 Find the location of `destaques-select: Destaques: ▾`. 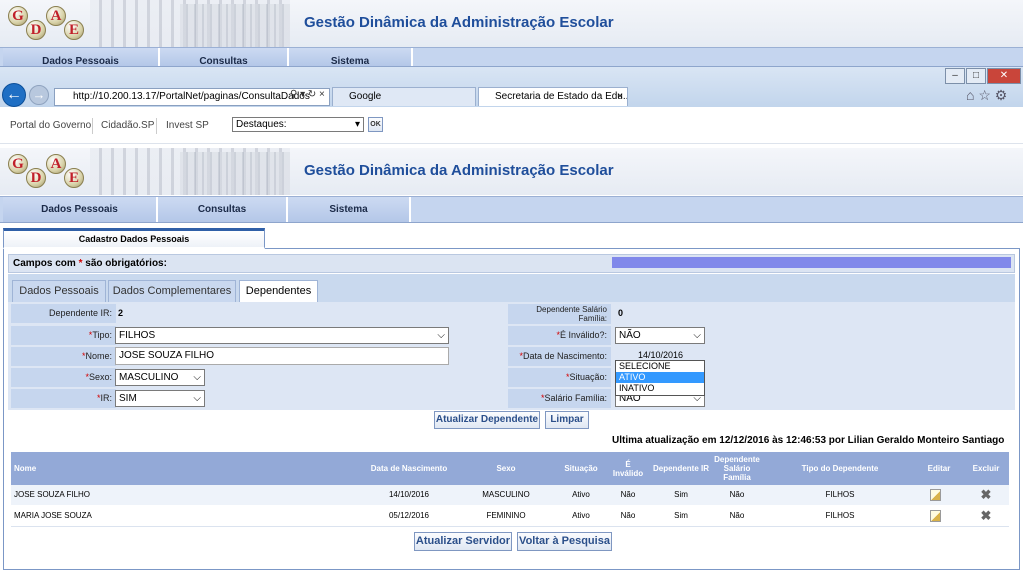

destaques-select: Destaques: ▾ is located at coordinates (298, 124).